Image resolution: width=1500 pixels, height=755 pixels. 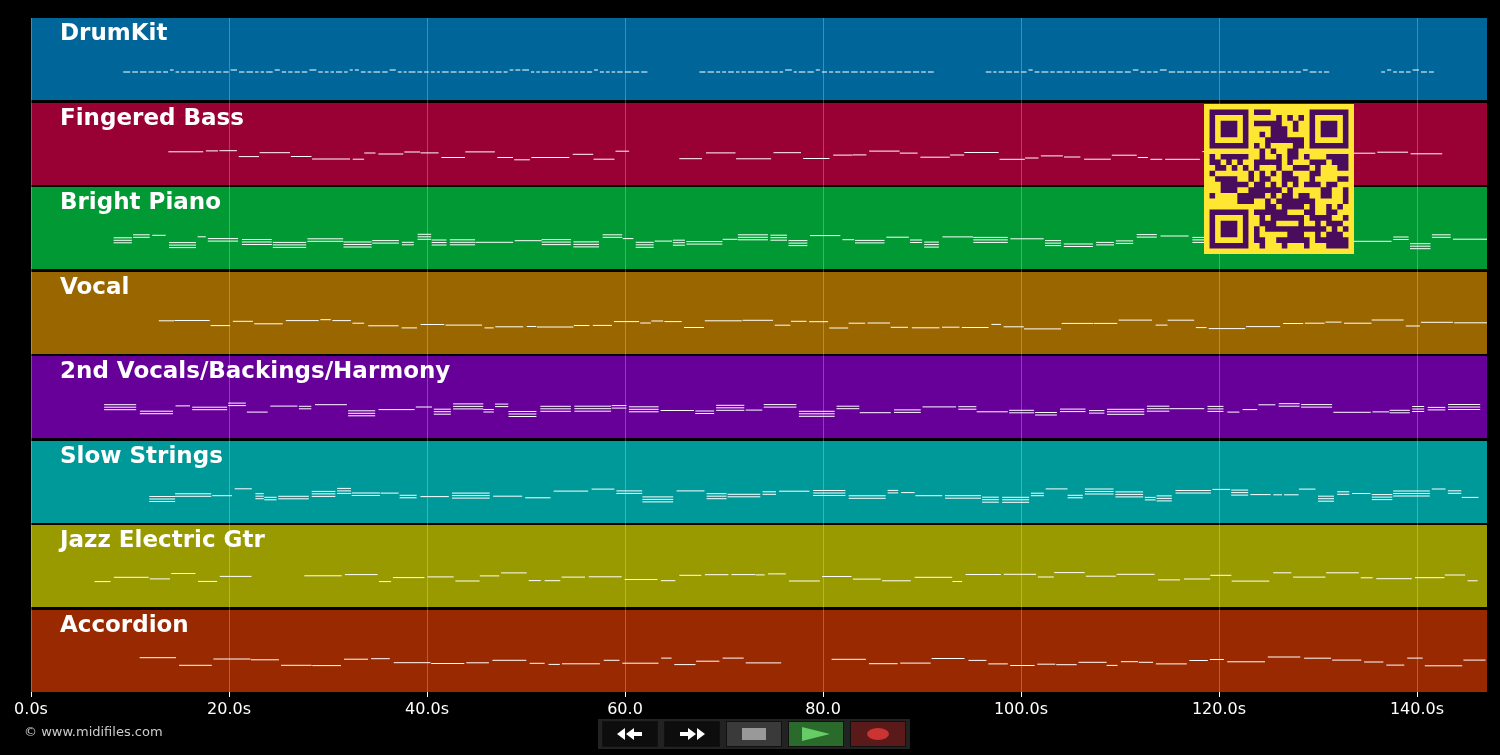 What do you see at coordinates (1279, 179) in the screenshot?
I see `qr-code-icon` at bounding box center [1279, 179].